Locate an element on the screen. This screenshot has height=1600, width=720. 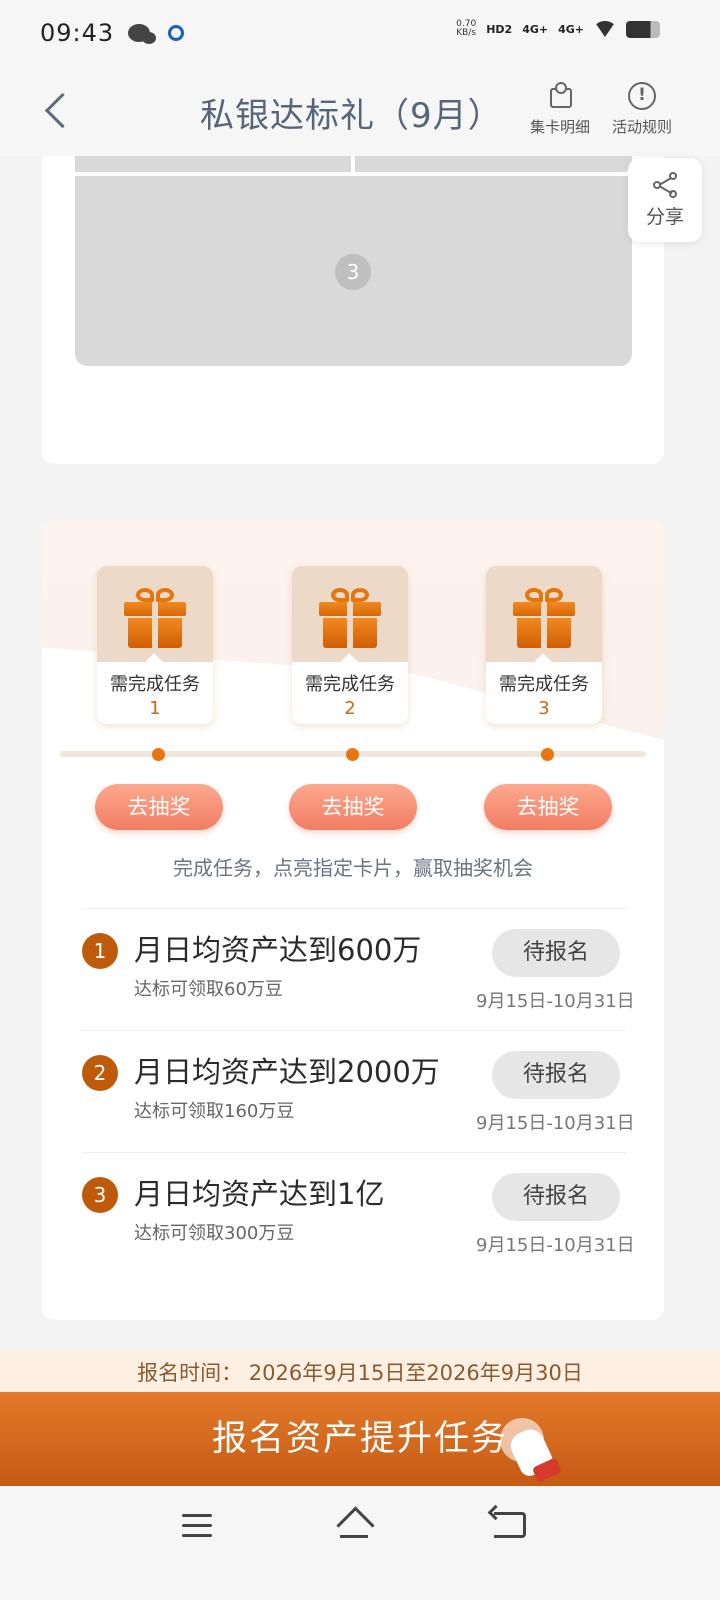
rules-button: 活动规则 is located at coordinates (642, 109).